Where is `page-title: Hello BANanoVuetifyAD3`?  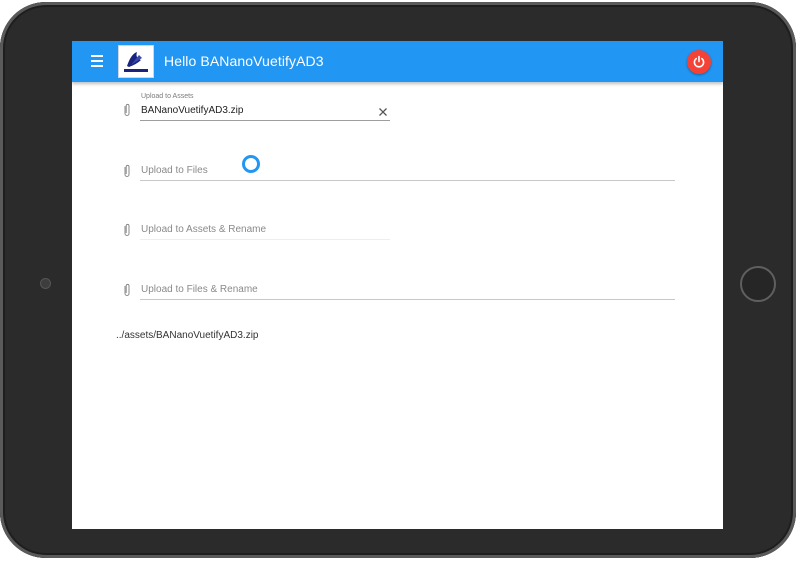 page-title: Hello BANanoVuetifyAD3 is located at coordinates (244, 61).